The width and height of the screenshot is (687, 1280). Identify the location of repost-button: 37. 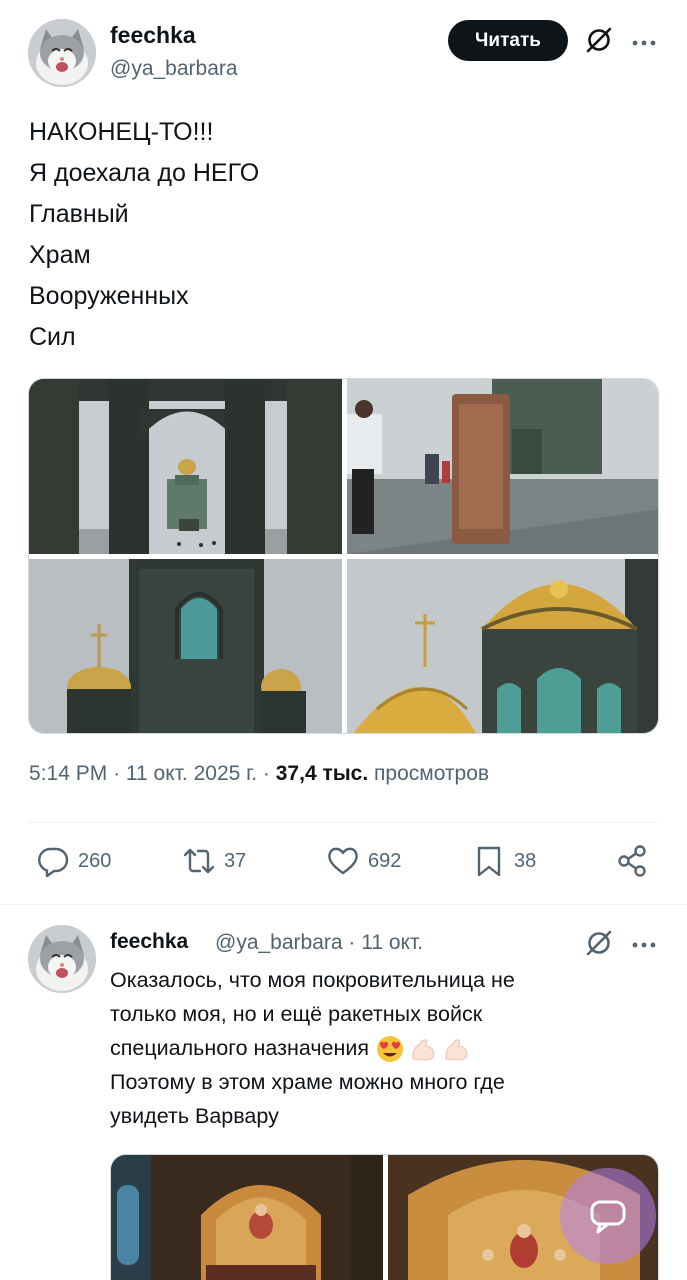
(214, 861).